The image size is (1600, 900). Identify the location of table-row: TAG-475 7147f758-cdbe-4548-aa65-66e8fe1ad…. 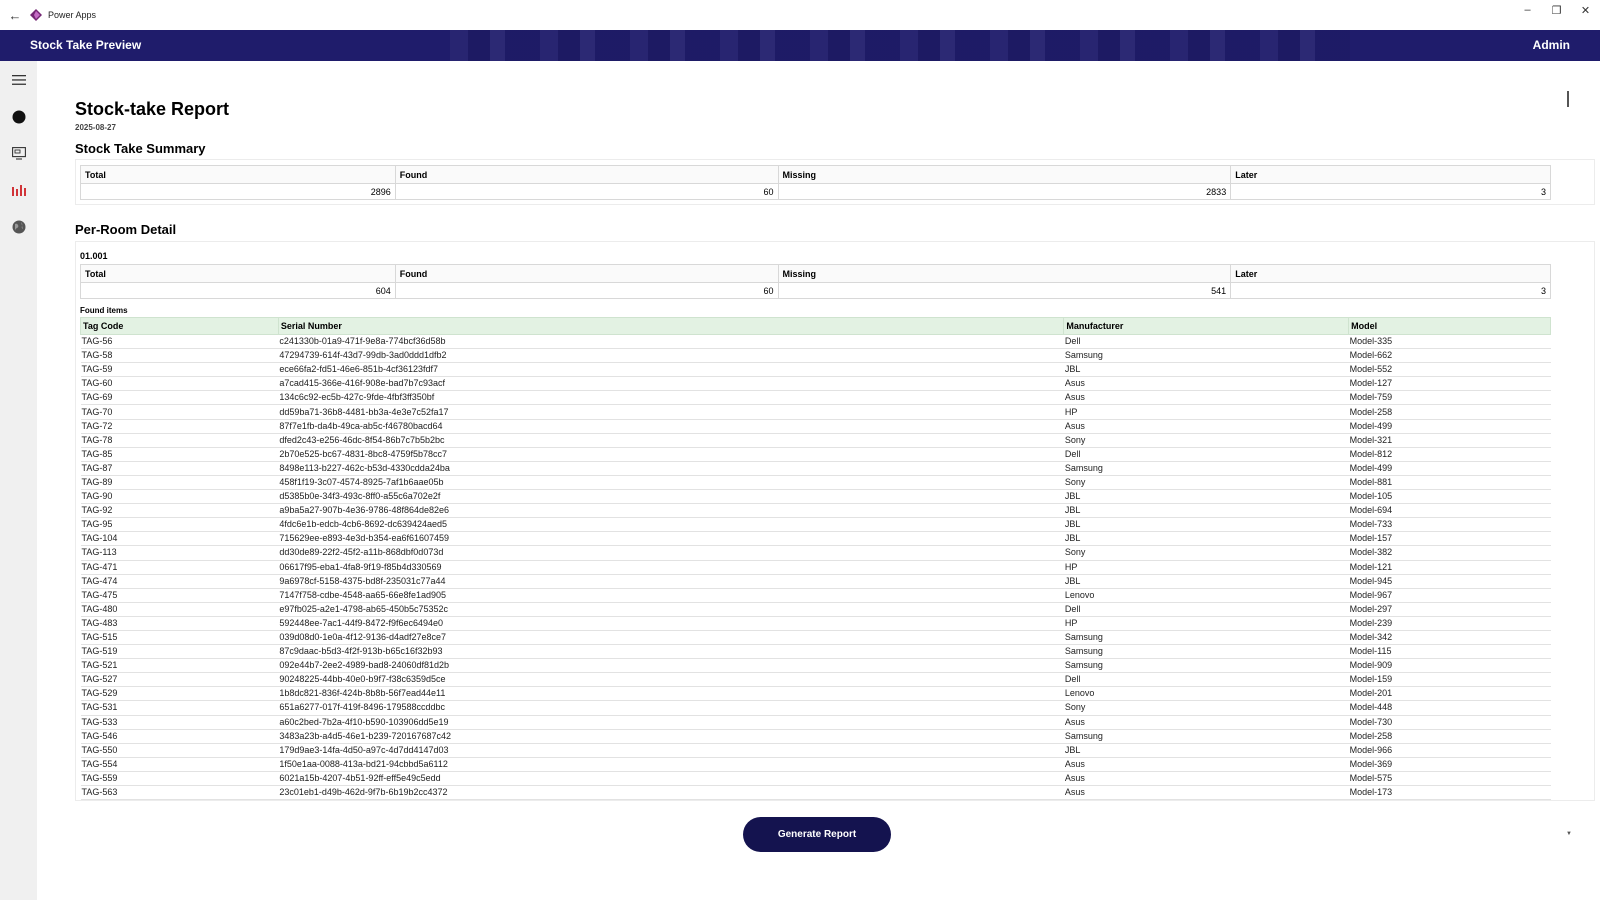
(815, 595).